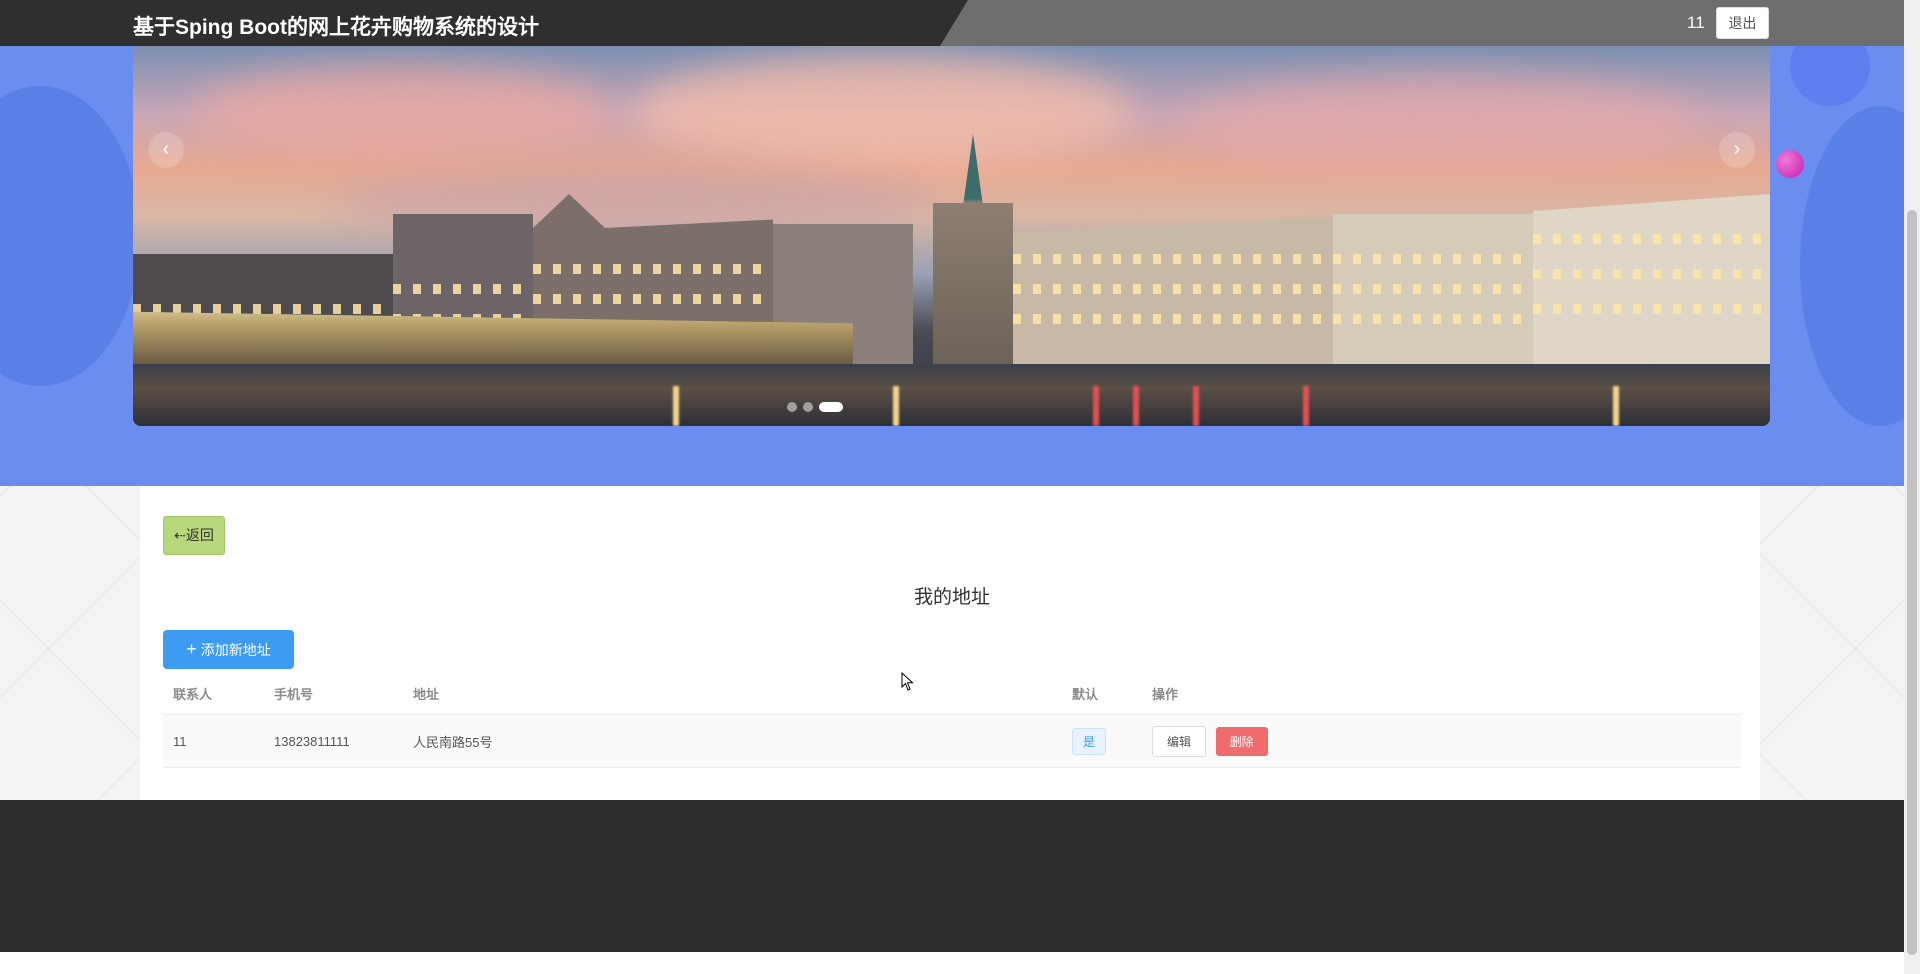 This screenshot has width=1920, height=974. Describe the element at coordinates (831, 407) in the screenshot. I see `carousel-dot-active` at that location.